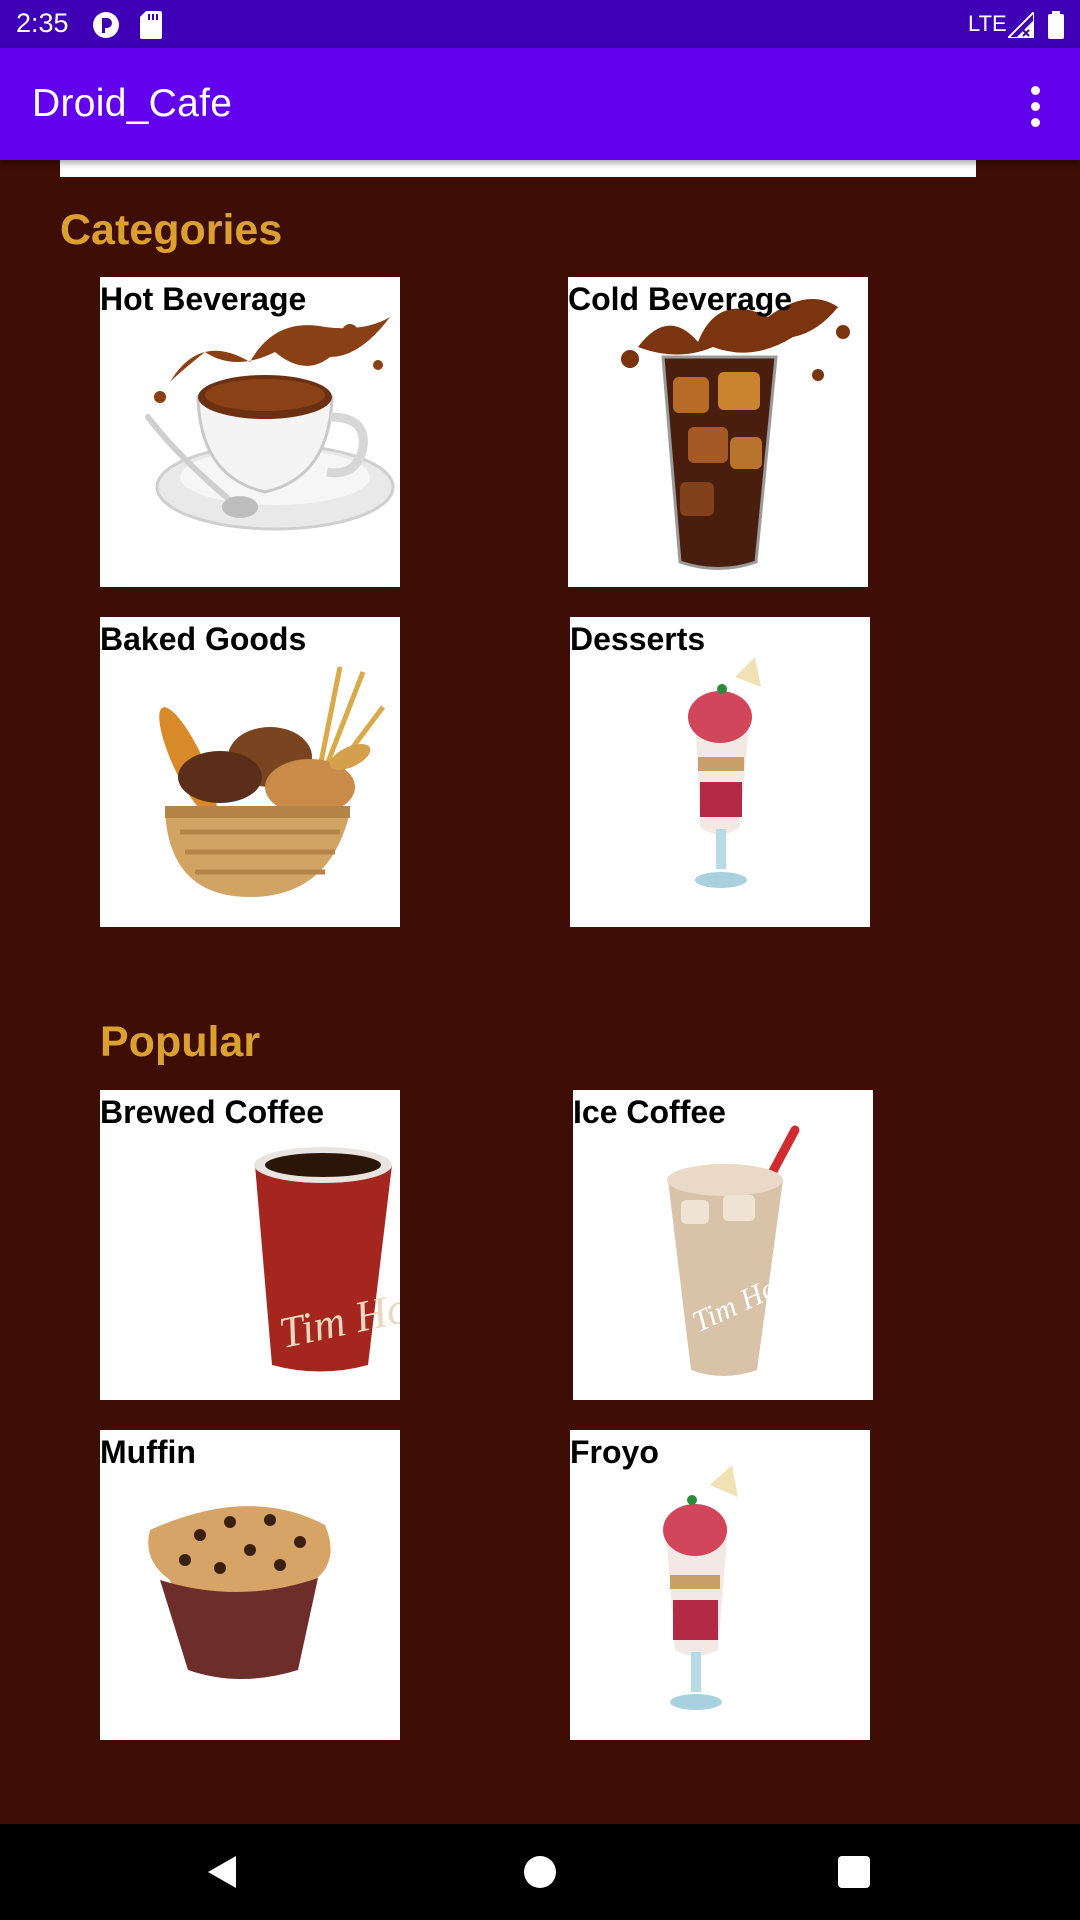 The width and height of the screenshot is (1080, 1920). Describe the element at coordinates (327, 1259) in the screenshot. I see `coffee-cup-icon: Tim Ho` at that location.